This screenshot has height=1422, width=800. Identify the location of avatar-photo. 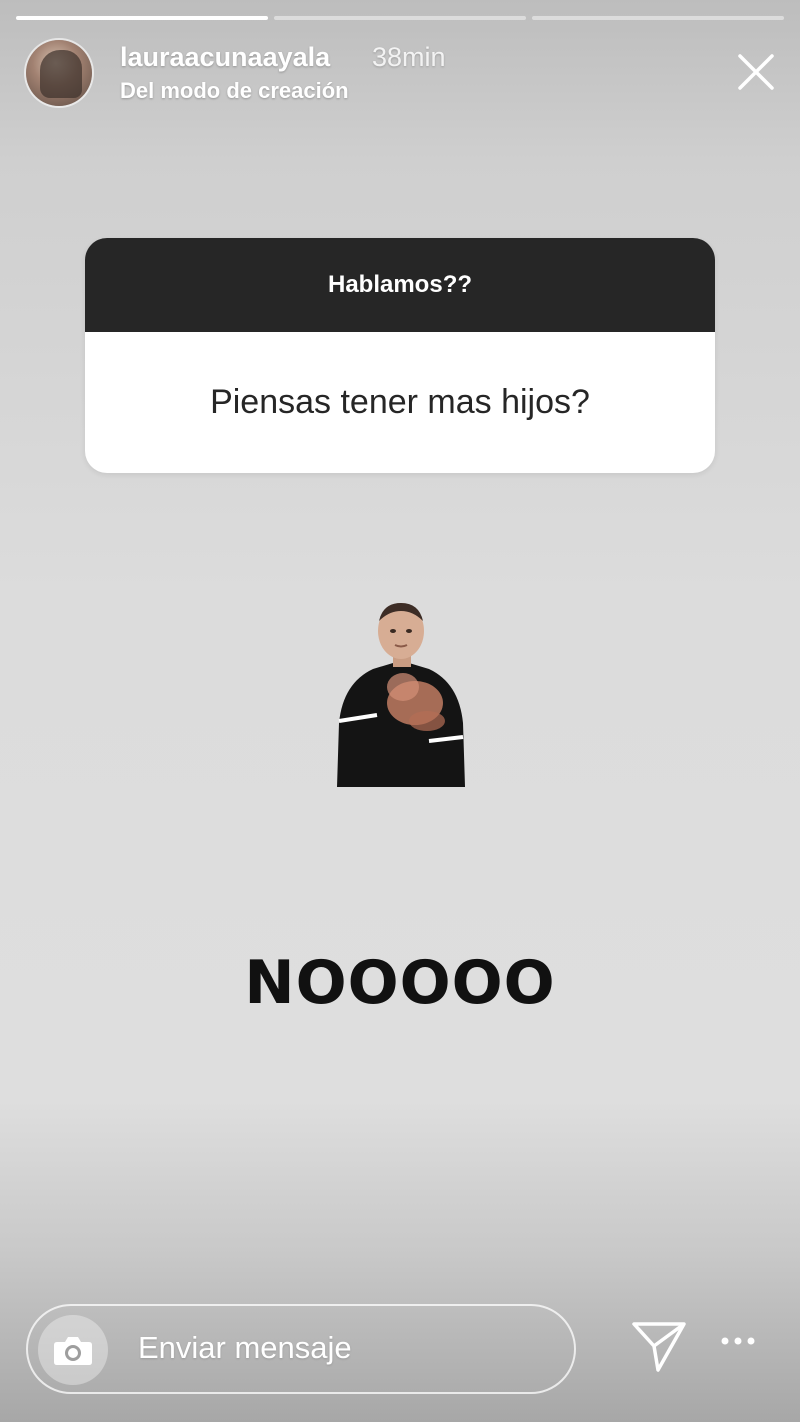
(61, 74).